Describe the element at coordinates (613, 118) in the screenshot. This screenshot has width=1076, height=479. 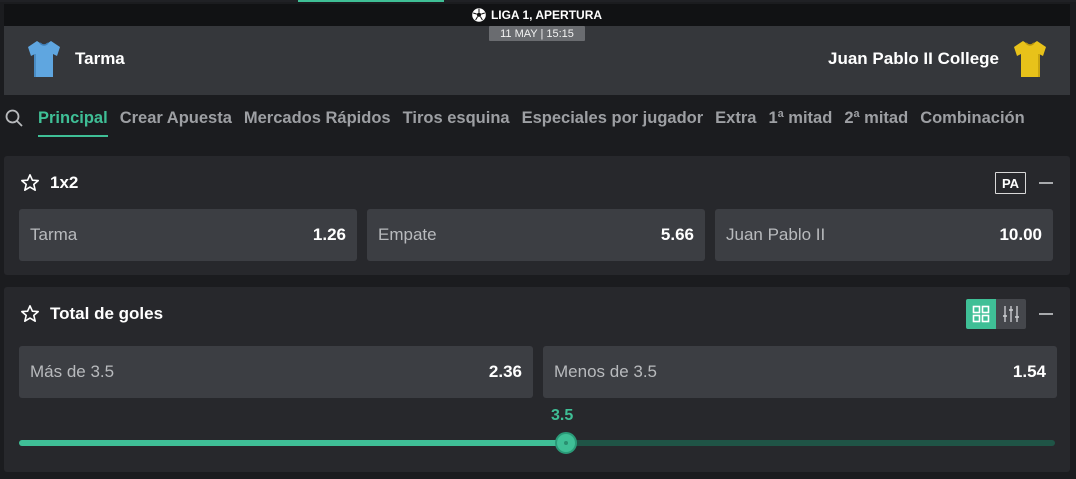
I see `tab-especiales-jugador: Especiales por jugador` at that location.